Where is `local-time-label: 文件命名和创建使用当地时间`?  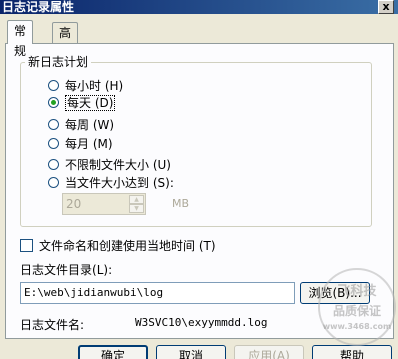 local-time-label: 文件命名和创建使用当地时间 is located at coordinates (117, 246).